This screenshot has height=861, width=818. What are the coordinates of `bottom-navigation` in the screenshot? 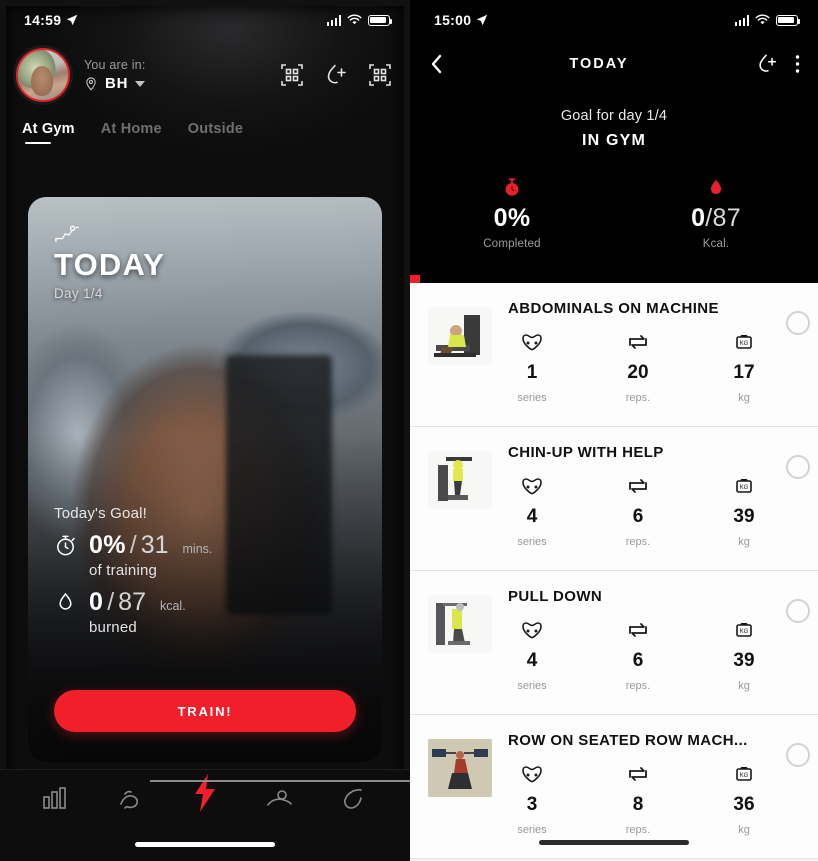 It's located at (205, 815).